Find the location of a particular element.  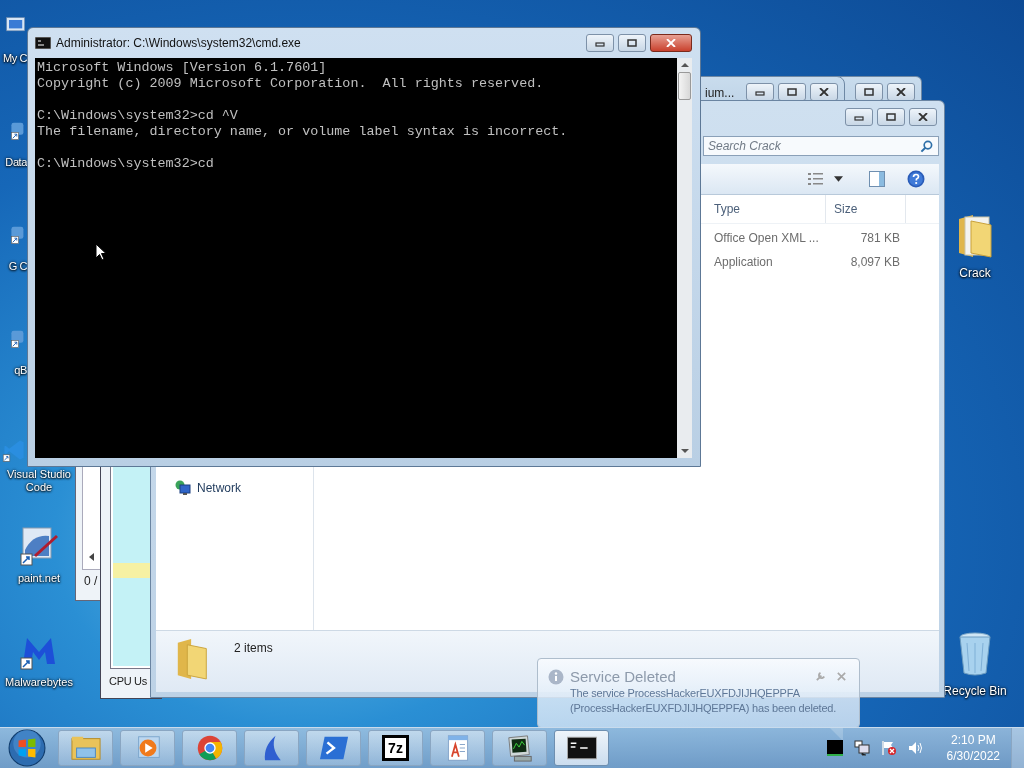

nav-item: Network is located at coordinates (234, 488).